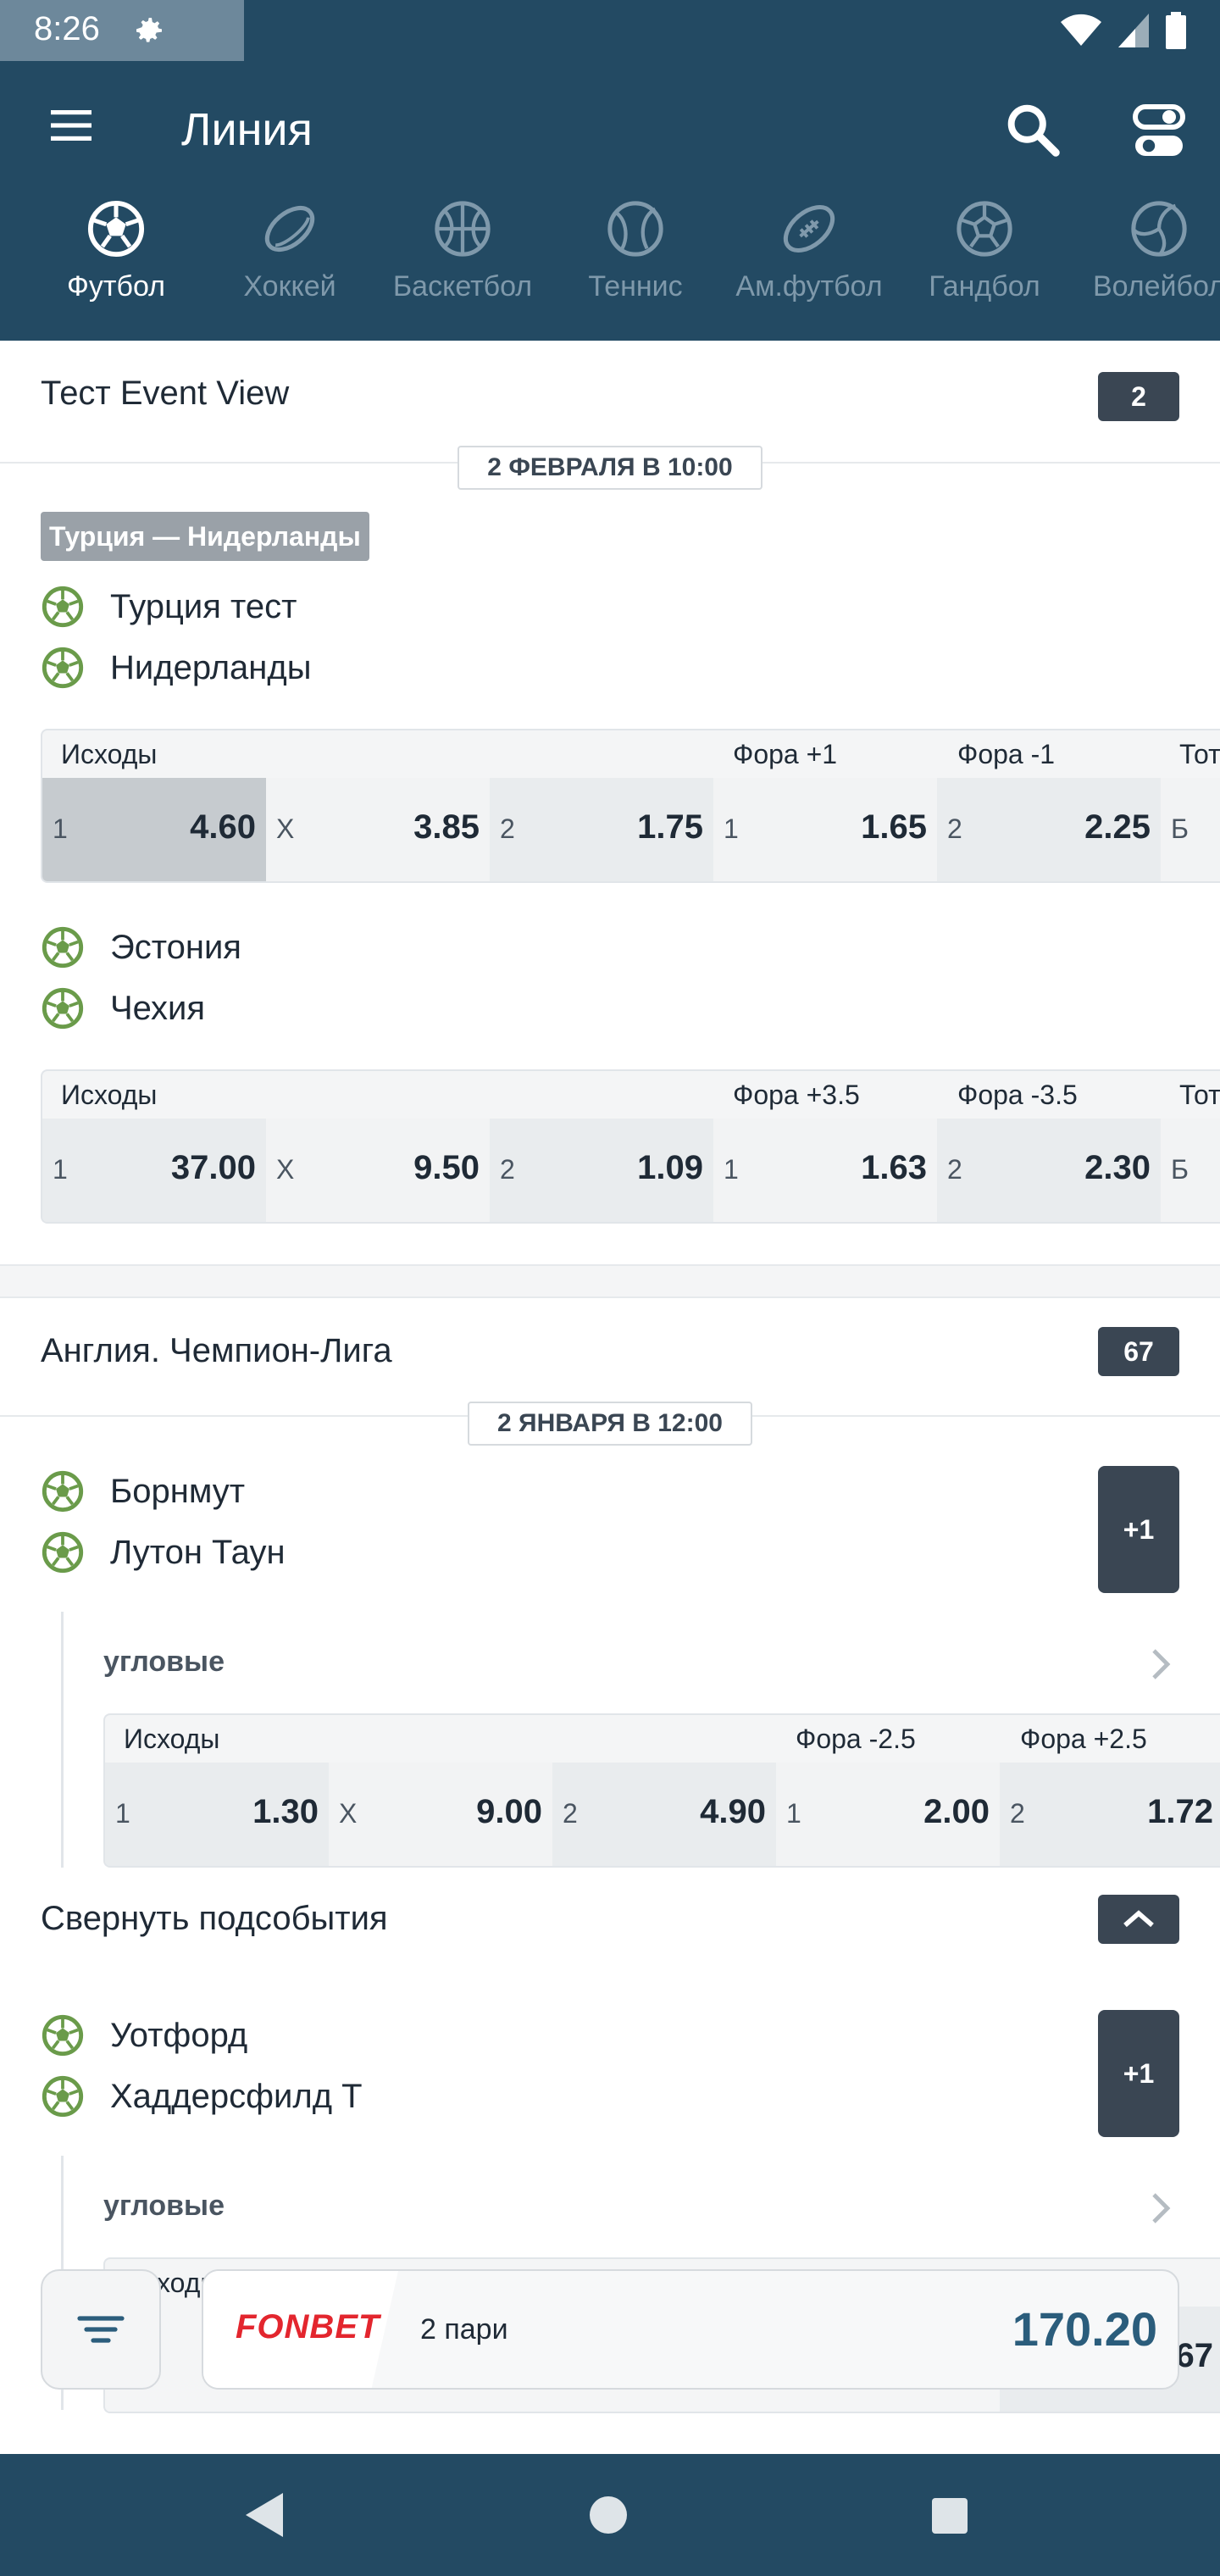  I want to click on settings-toggle-icon, so click(1159, 131).